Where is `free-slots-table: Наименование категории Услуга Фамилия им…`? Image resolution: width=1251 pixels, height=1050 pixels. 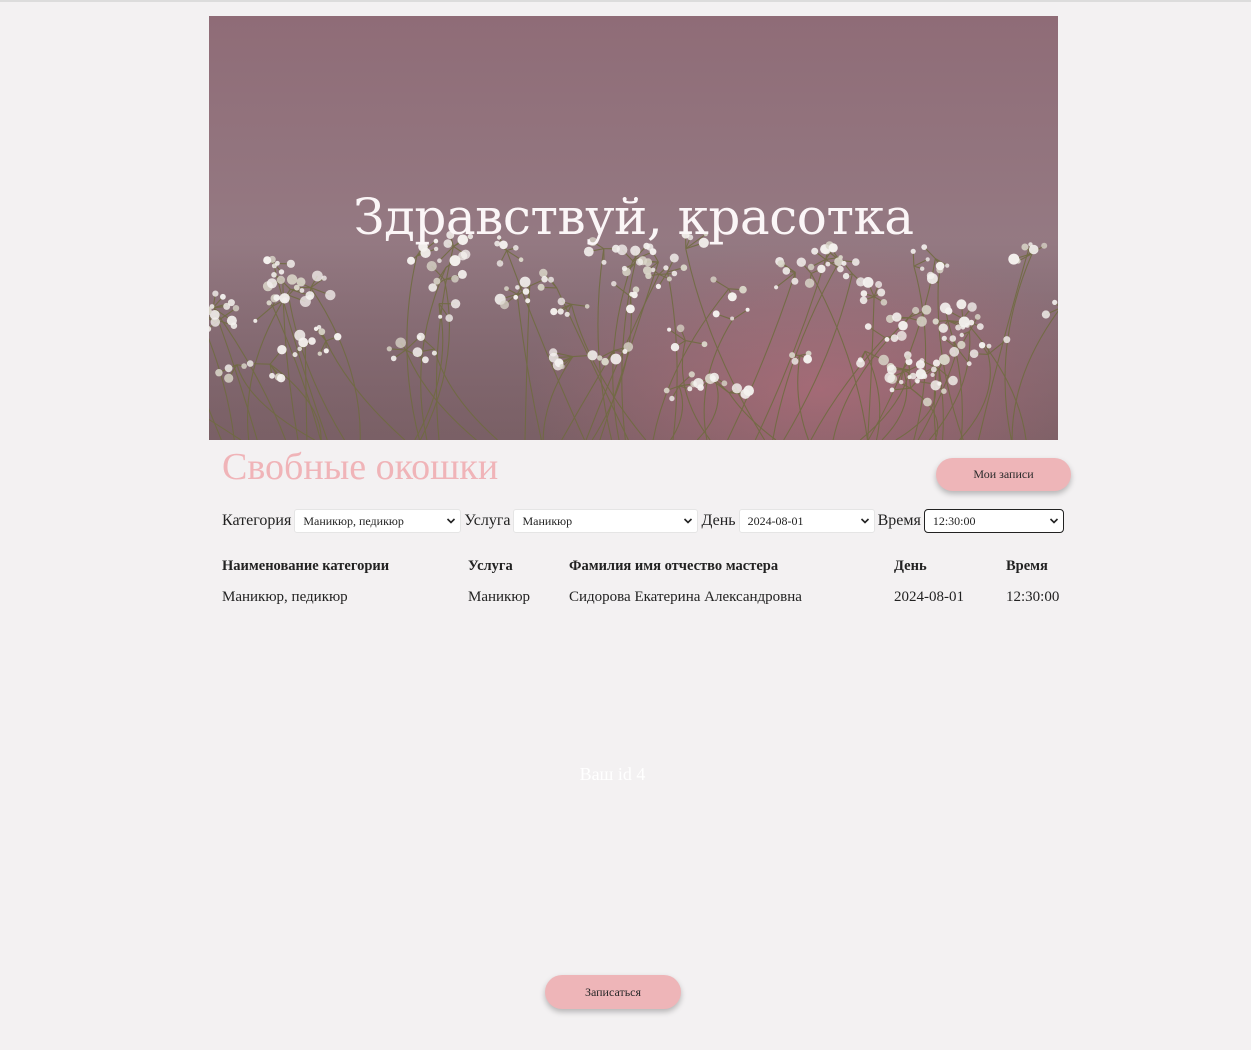 free-slots-table: Наименование категории Услуга Фамилия им… is located at coordinates (644, 584).